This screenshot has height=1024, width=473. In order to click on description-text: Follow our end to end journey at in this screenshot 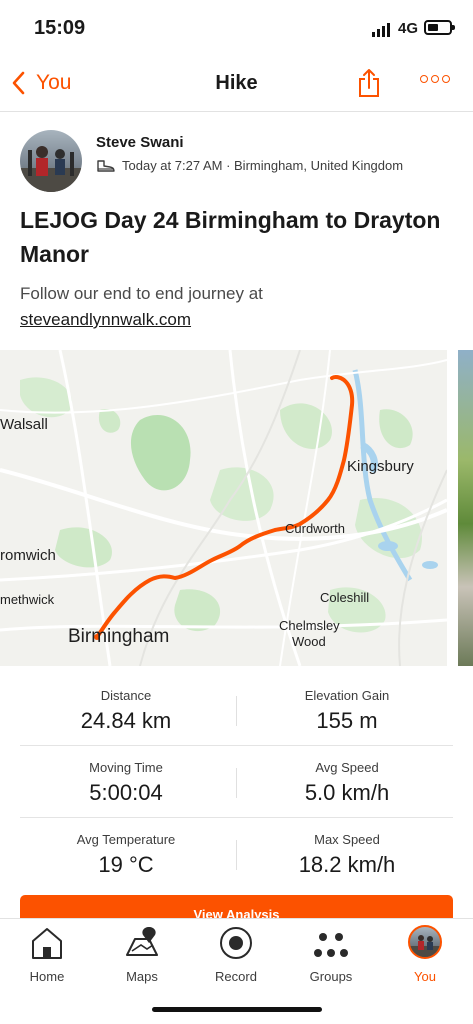, I will do `click(141, 293)`.